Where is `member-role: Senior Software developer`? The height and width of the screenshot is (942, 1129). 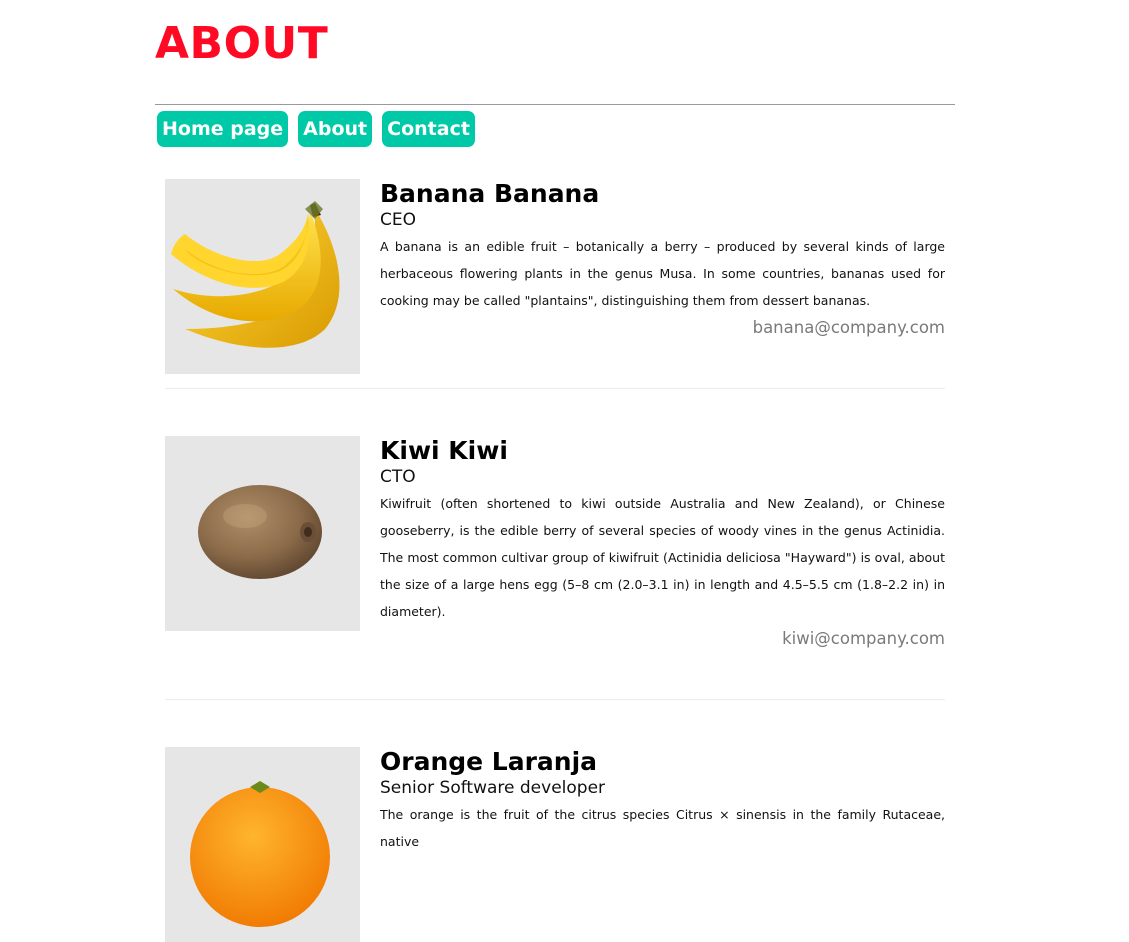
member-role: Senior Software developer is located at coordinates (493, 788).